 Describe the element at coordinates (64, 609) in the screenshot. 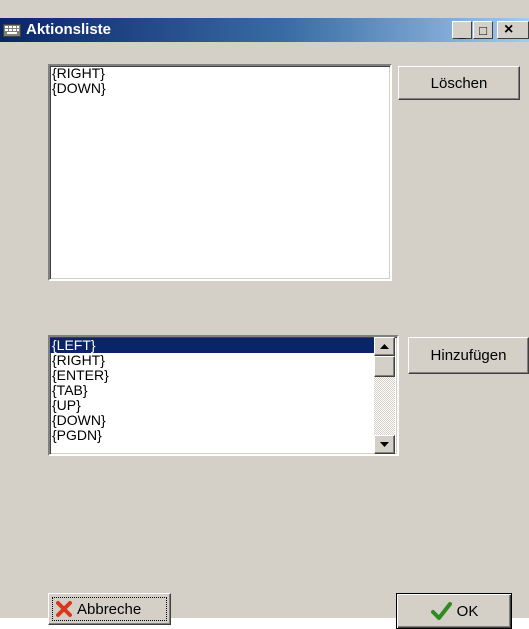

I see `x-mark-icon` at that location.